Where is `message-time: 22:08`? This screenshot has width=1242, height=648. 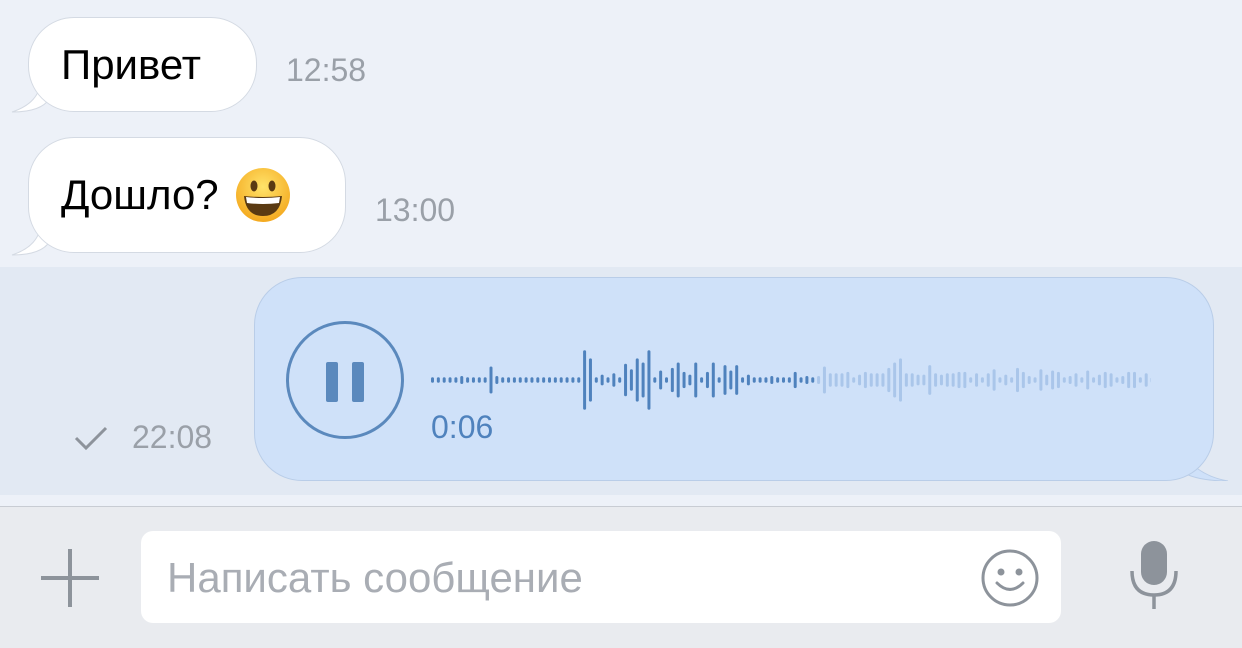 message-time: 22:08 is located at coordinates (172, 437).